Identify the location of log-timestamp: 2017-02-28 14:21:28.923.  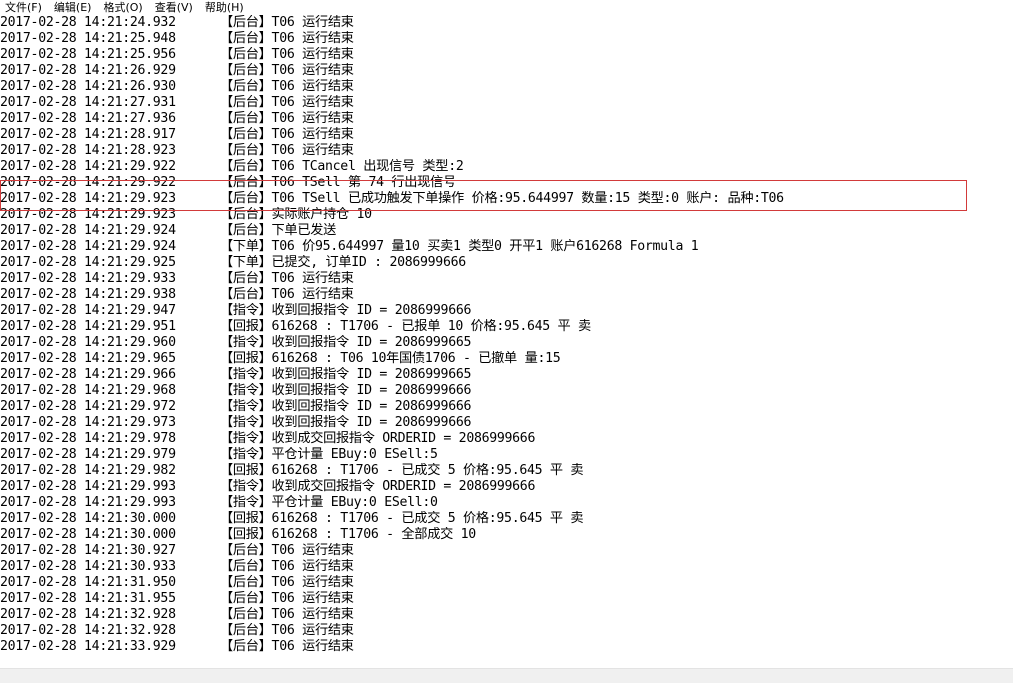
(88, 150).